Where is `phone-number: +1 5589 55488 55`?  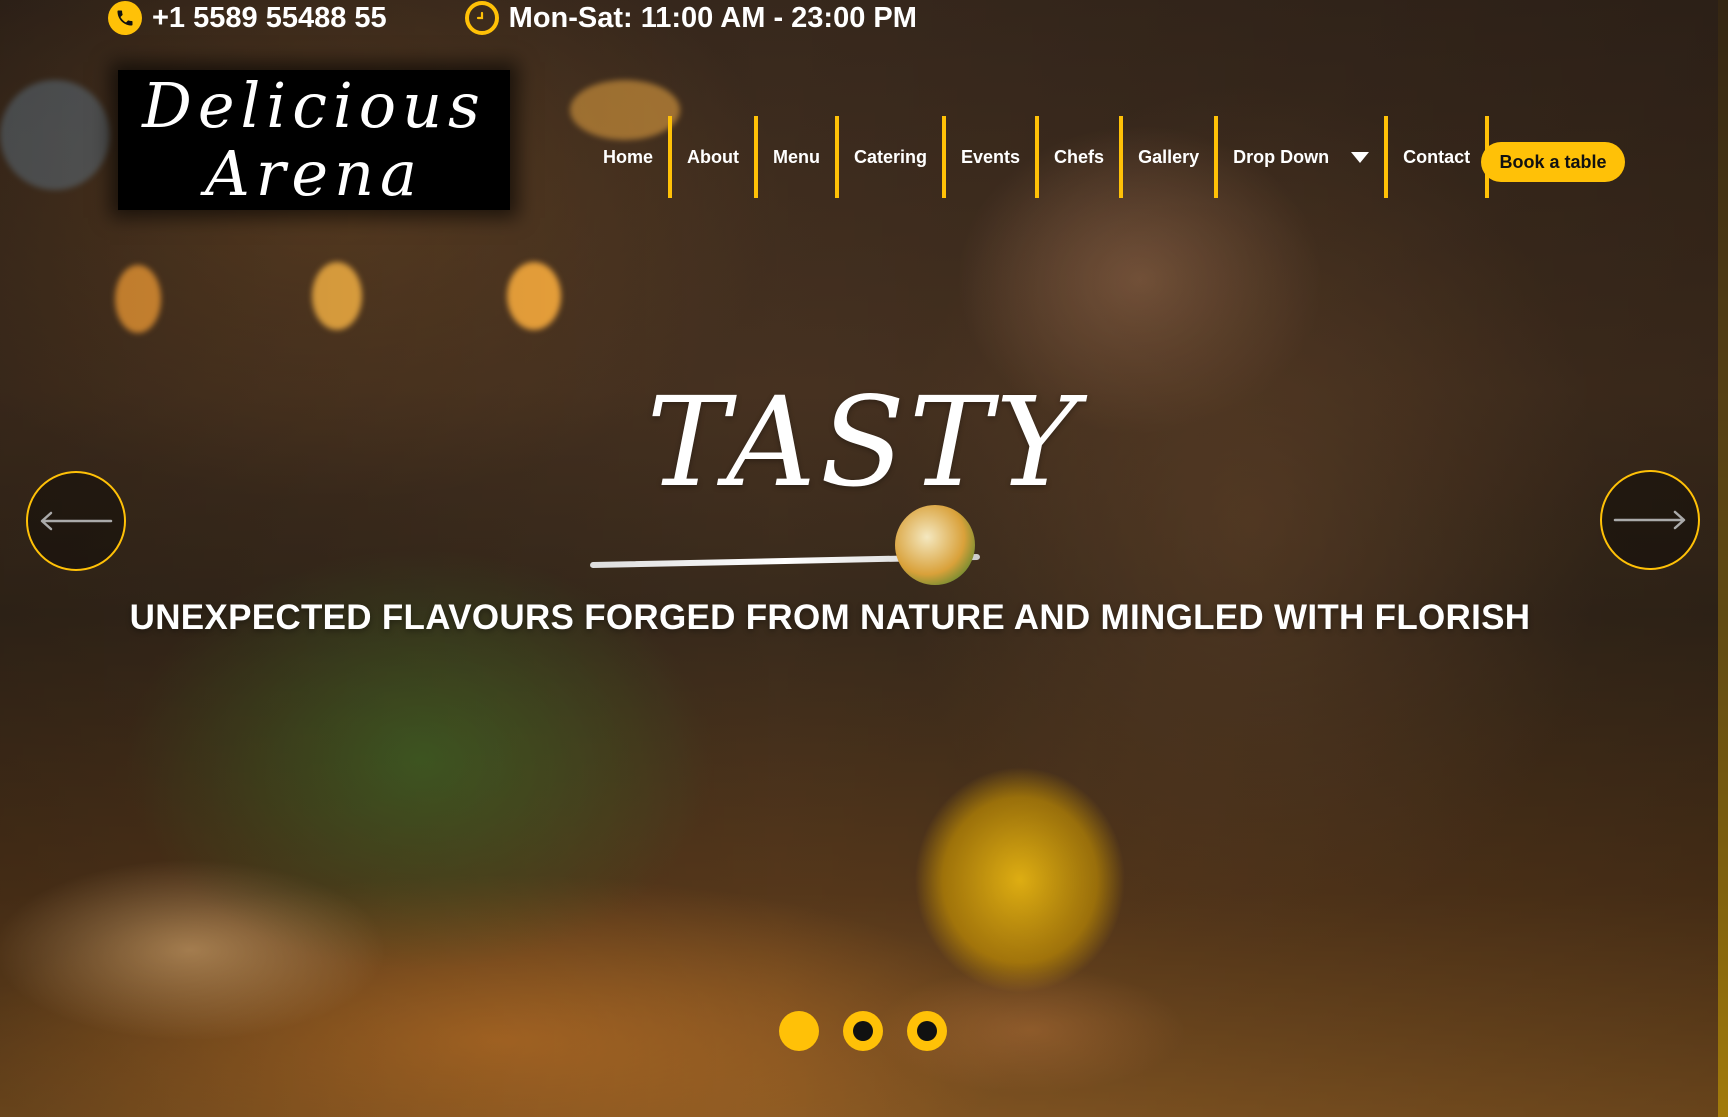 phone-number: +1 5589 55488 55 is located at coordinates (269, 17).